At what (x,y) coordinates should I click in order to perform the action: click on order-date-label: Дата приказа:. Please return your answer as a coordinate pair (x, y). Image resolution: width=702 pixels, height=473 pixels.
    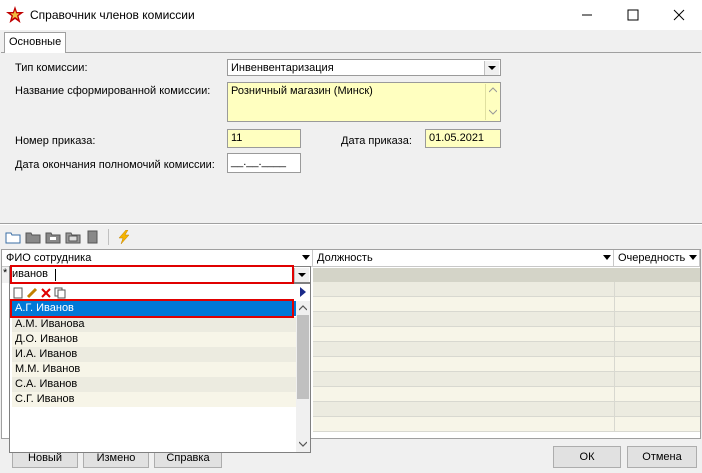
    Looking at the image, I should click on (376, 141).